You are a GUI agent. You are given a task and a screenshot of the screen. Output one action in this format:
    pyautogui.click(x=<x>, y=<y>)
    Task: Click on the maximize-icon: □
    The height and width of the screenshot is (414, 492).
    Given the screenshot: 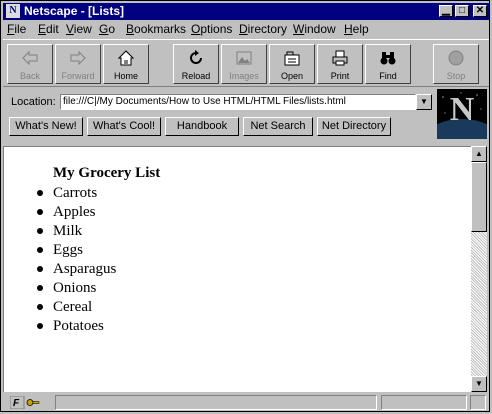 What is the action you would take?
    pyautogui.click(x=462, y=10)
    